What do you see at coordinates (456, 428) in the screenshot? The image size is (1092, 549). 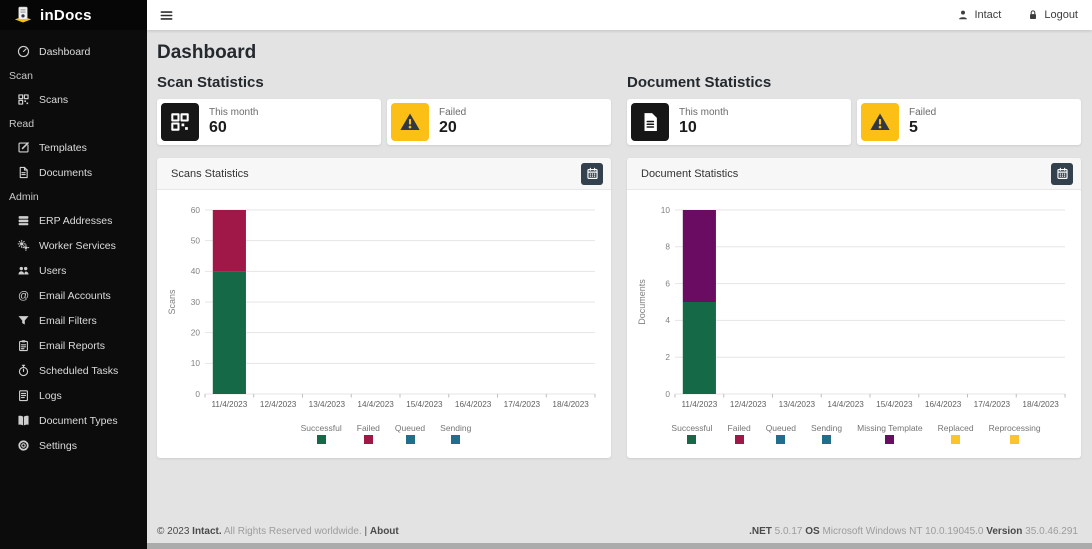 I see `legend-label: Sending` at bounding box center [456, 428].